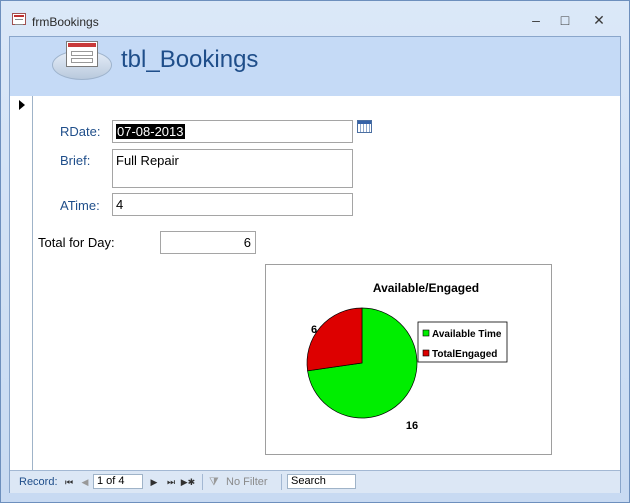  What do you see at coordinates (118, 481) in the screenshot?
I see `record-position-field: 1 of 4` at bounding box center [118, 481].